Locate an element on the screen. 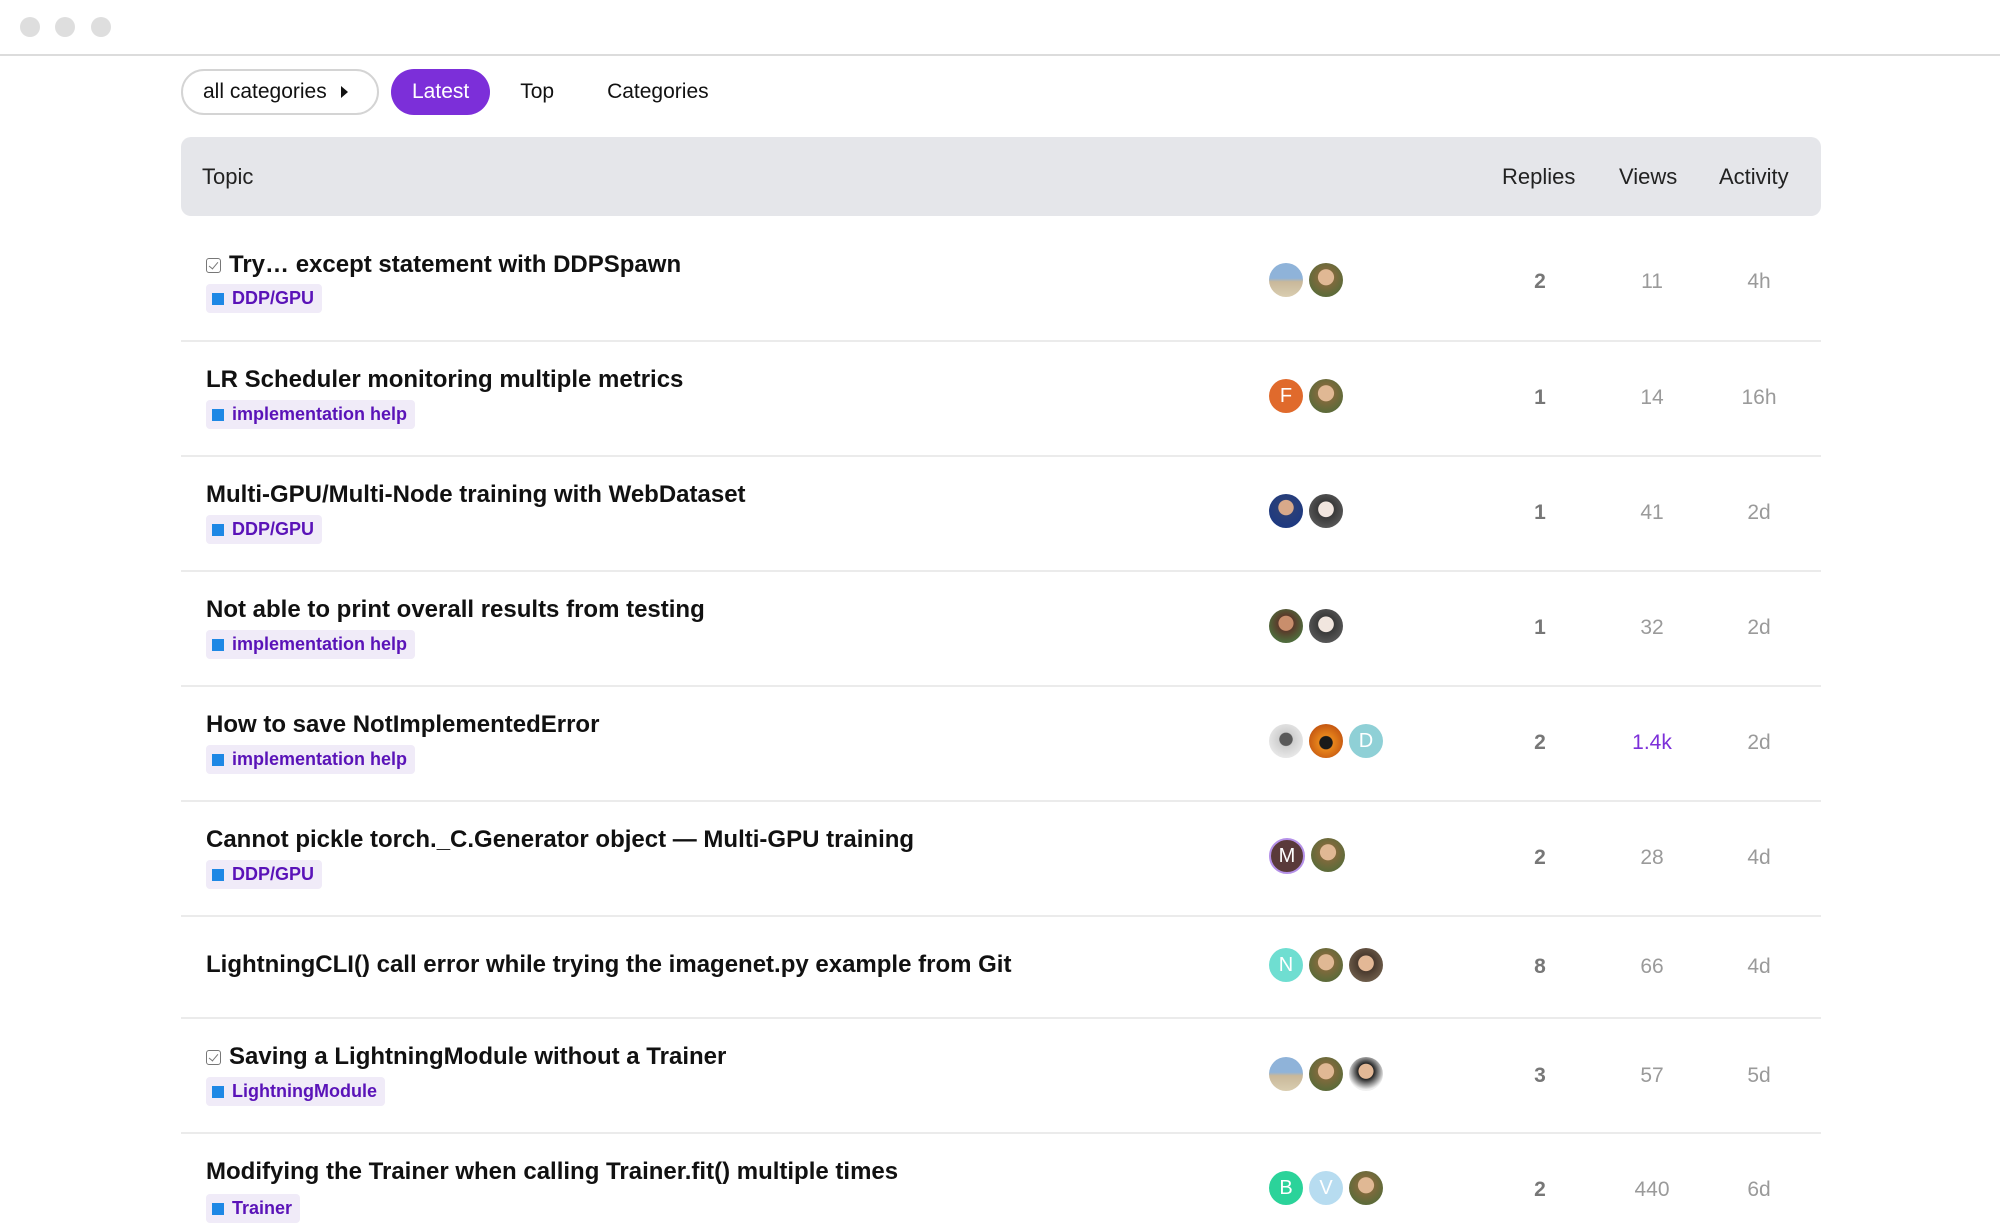  avatar: B is located at coordinates (1286, 1188).